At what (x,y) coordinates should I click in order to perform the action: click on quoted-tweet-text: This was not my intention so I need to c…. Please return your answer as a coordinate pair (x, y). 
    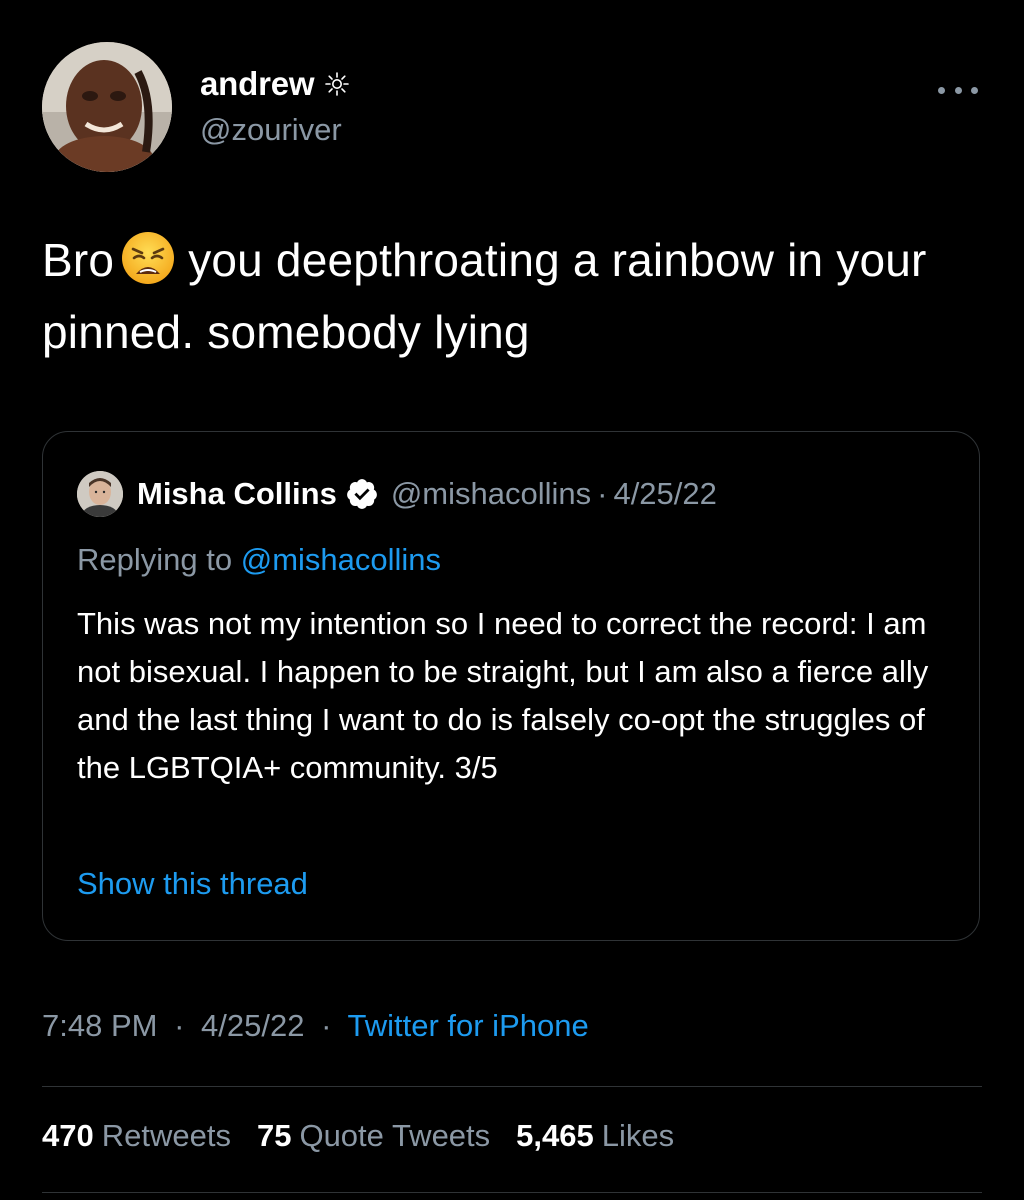
    Looking at the image, I should click on (503, 695).